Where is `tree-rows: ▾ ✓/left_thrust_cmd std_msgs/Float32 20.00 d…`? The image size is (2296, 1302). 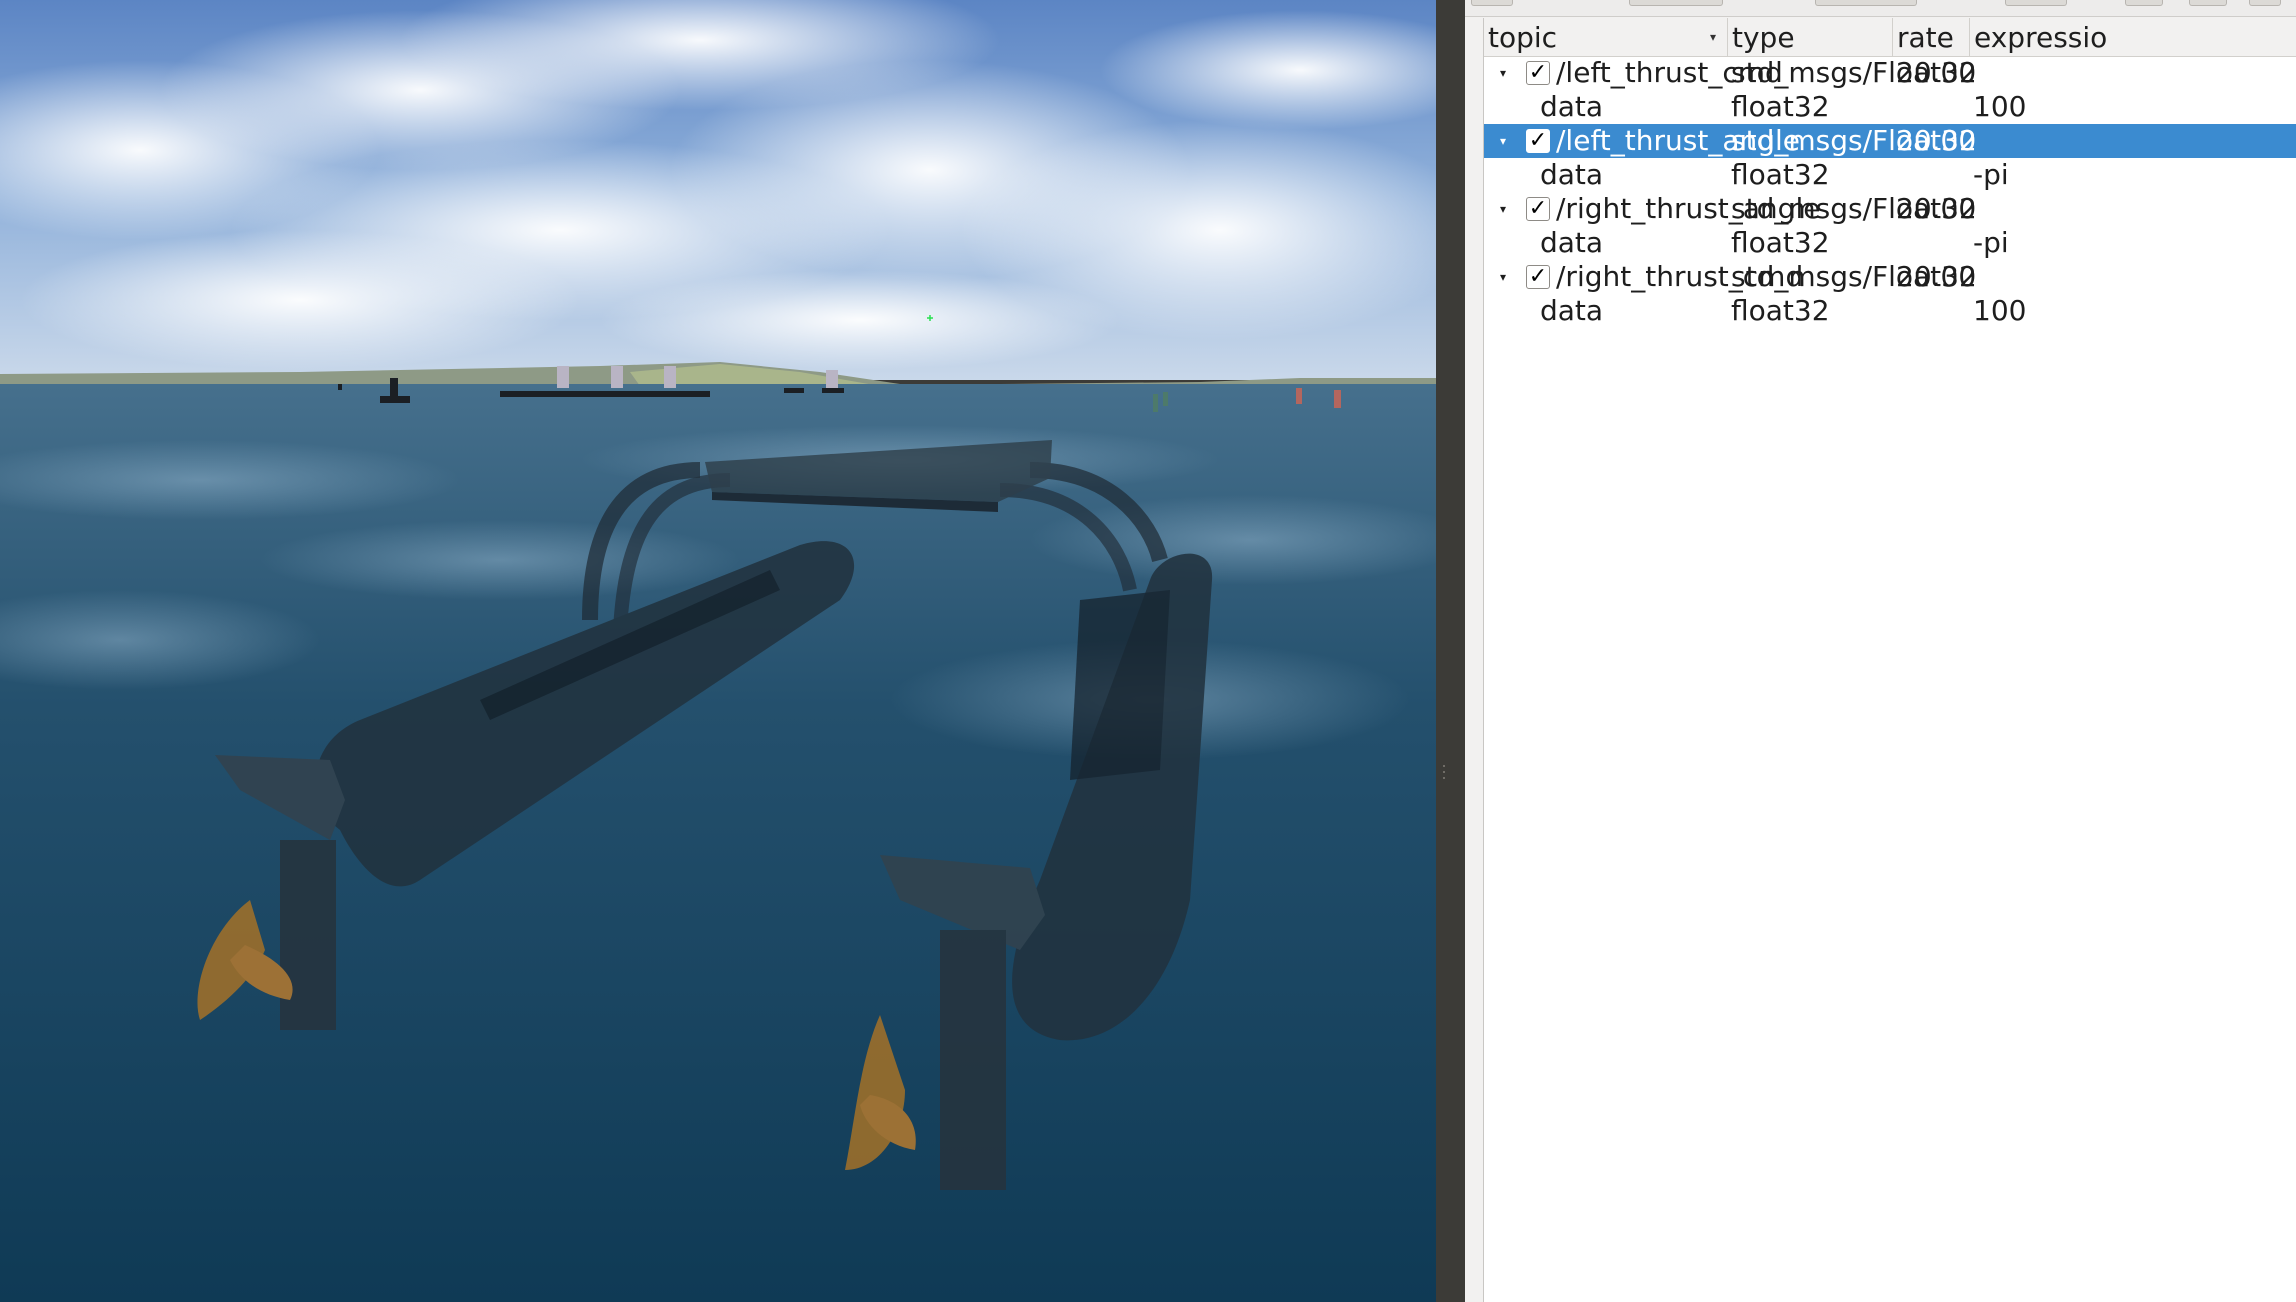
tree-rows: ▾ ✓/left_thrust_cmd std_msgs/Float32 20.00 d… is located at coordinates (1890, 192).